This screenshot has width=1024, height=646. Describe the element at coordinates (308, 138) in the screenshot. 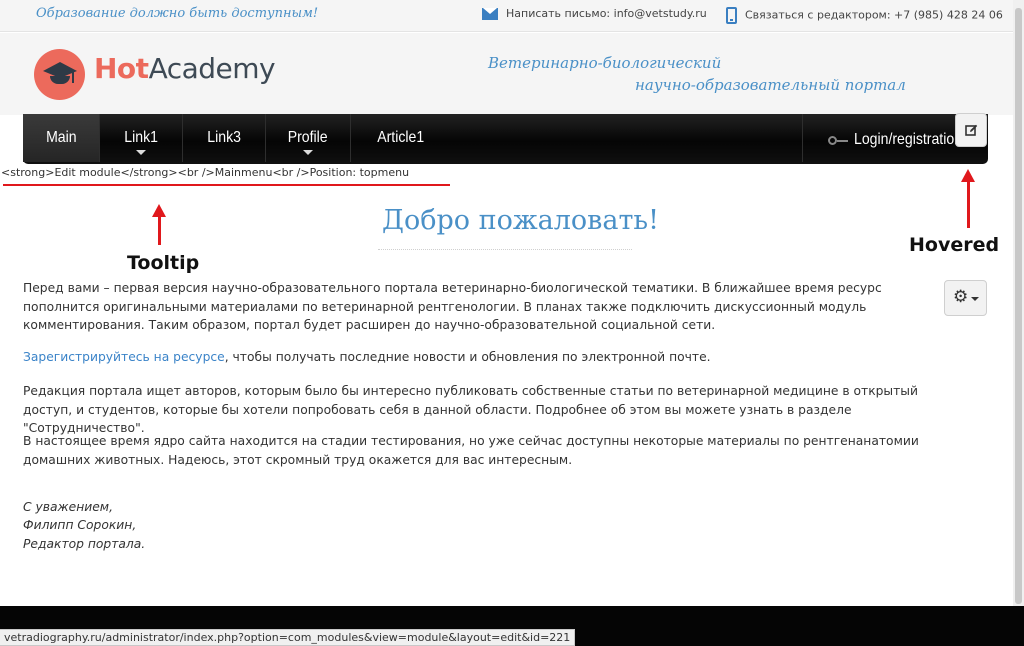

I see `nav-item-profile: Profile` at that location.